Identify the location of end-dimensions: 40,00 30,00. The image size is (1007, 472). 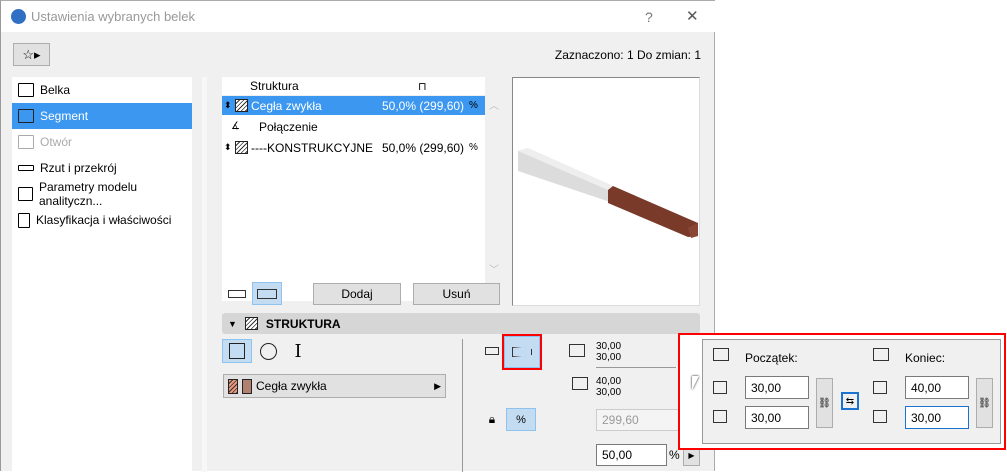
(608, 387).